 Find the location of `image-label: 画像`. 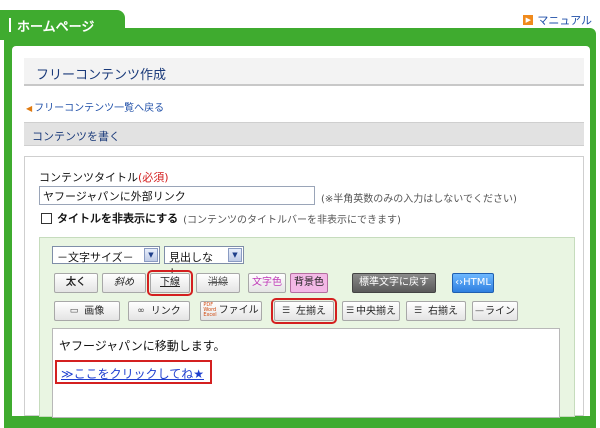

image-label: 画像 is located at coordinates (94, 311).